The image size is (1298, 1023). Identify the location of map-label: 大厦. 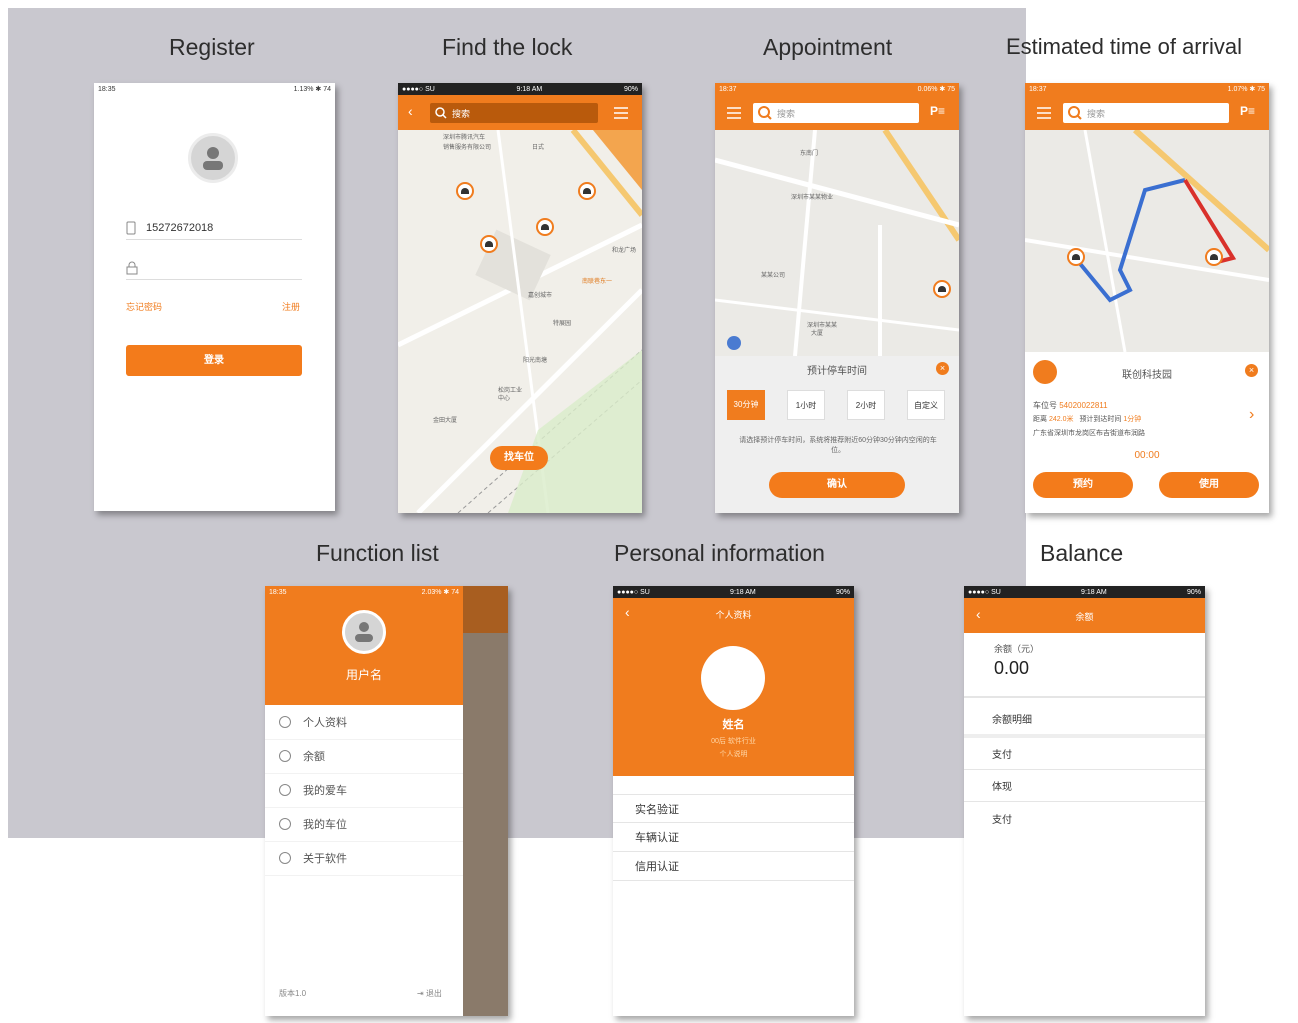
(817, 334).